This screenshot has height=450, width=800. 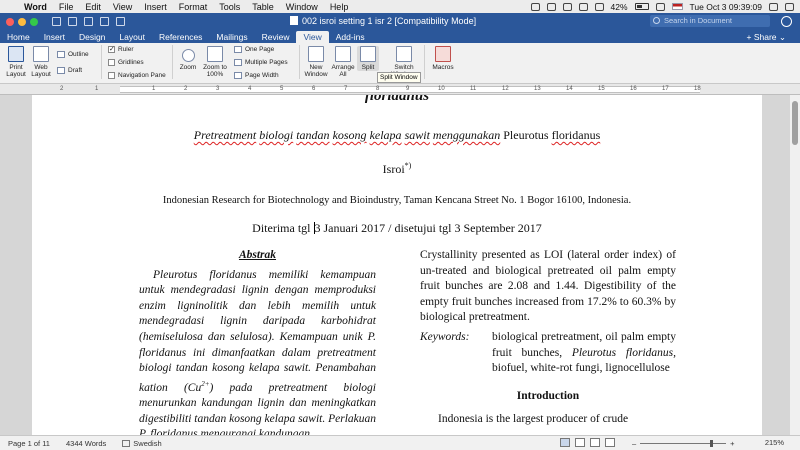 What do you see at coordinates (93, 7) in the screenshot?
I see `menu-edit: Edit` at bounding box center [93, 7].